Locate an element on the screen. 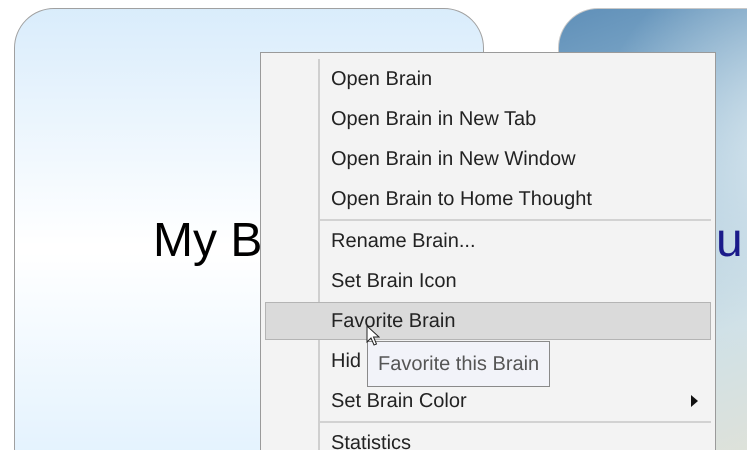 This screenshot has height=450, width=747. menu-item: Set Brain Color is located at coordinates (399, 401).